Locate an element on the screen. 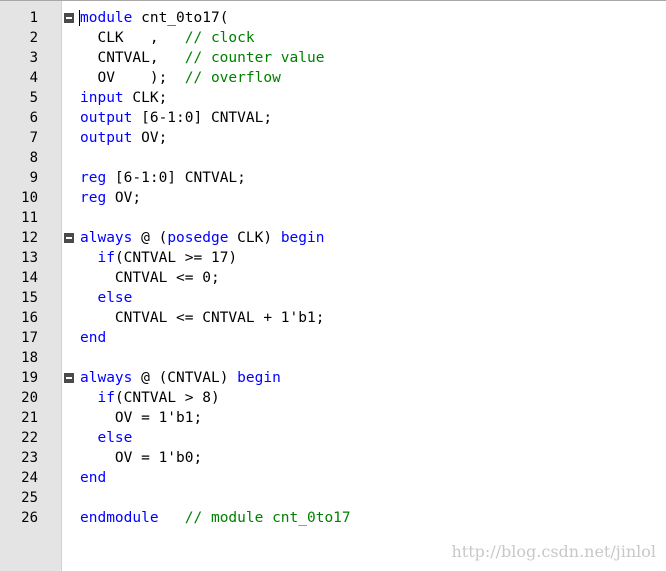 The width and height of the screenshot is (666, 571). code-line: 11 is located at coordinates (333, 218).